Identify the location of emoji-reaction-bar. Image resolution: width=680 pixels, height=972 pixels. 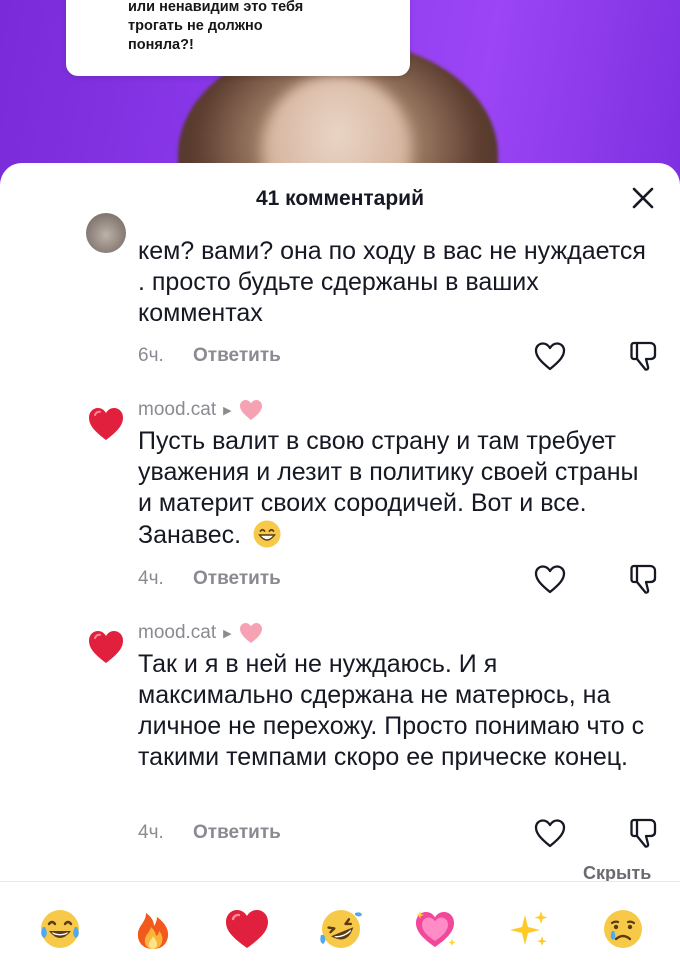
(340, 926).